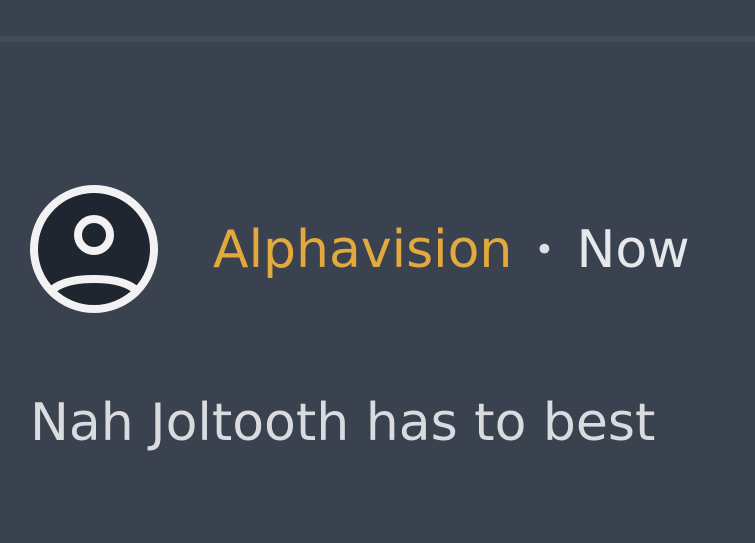 This screenshot has width=755, height=543. I want to click on timestamp: Now, so click(633, 250).